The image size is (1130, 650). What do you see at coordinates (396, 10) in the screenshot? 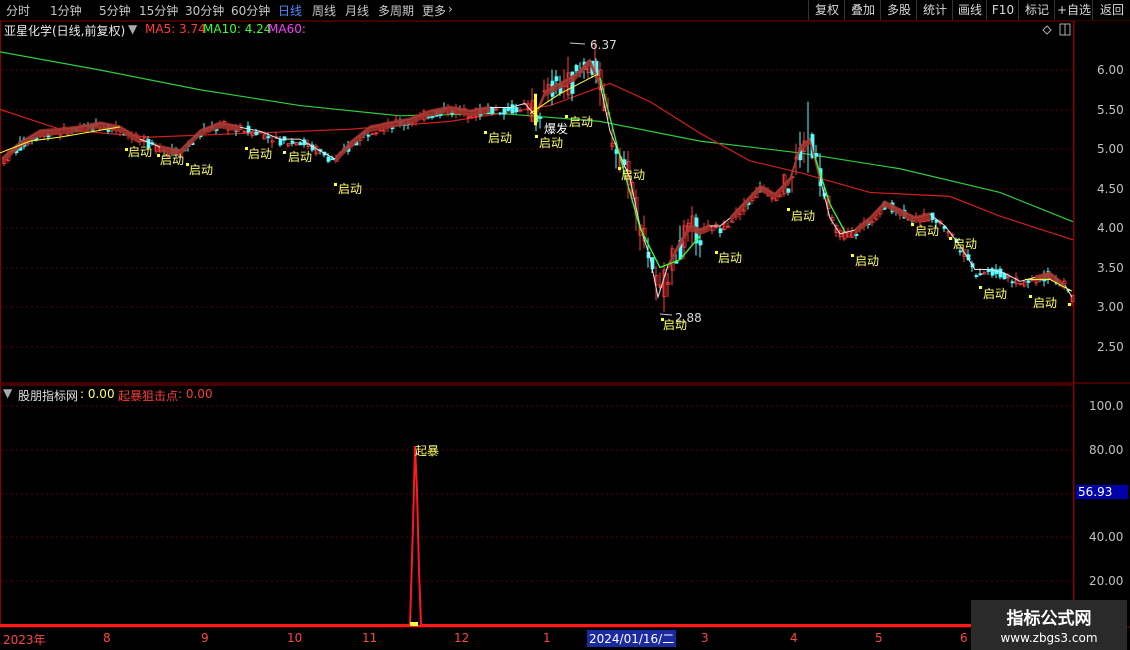
I see `tab-multi-period: 多周期` at bounding box center [396, 10].